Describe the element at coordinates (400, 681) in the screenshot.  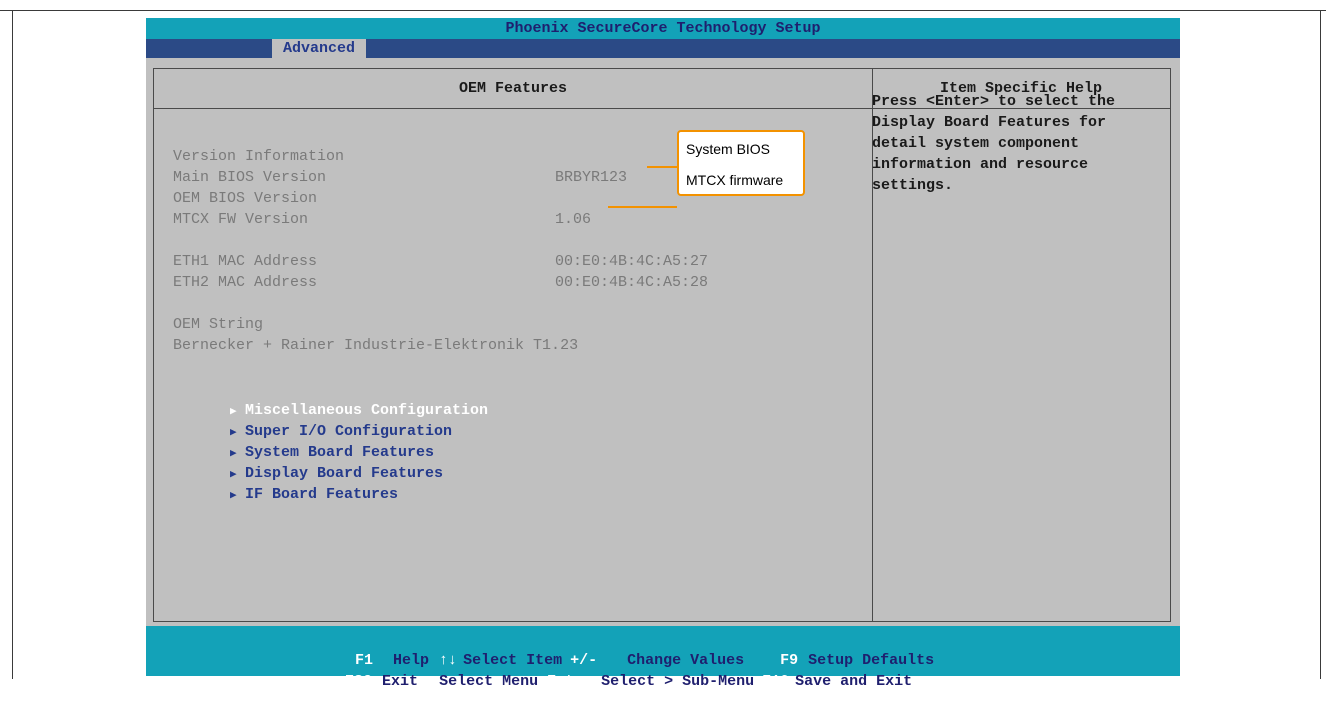
I see `key-esc-desc: Exit` at that location.